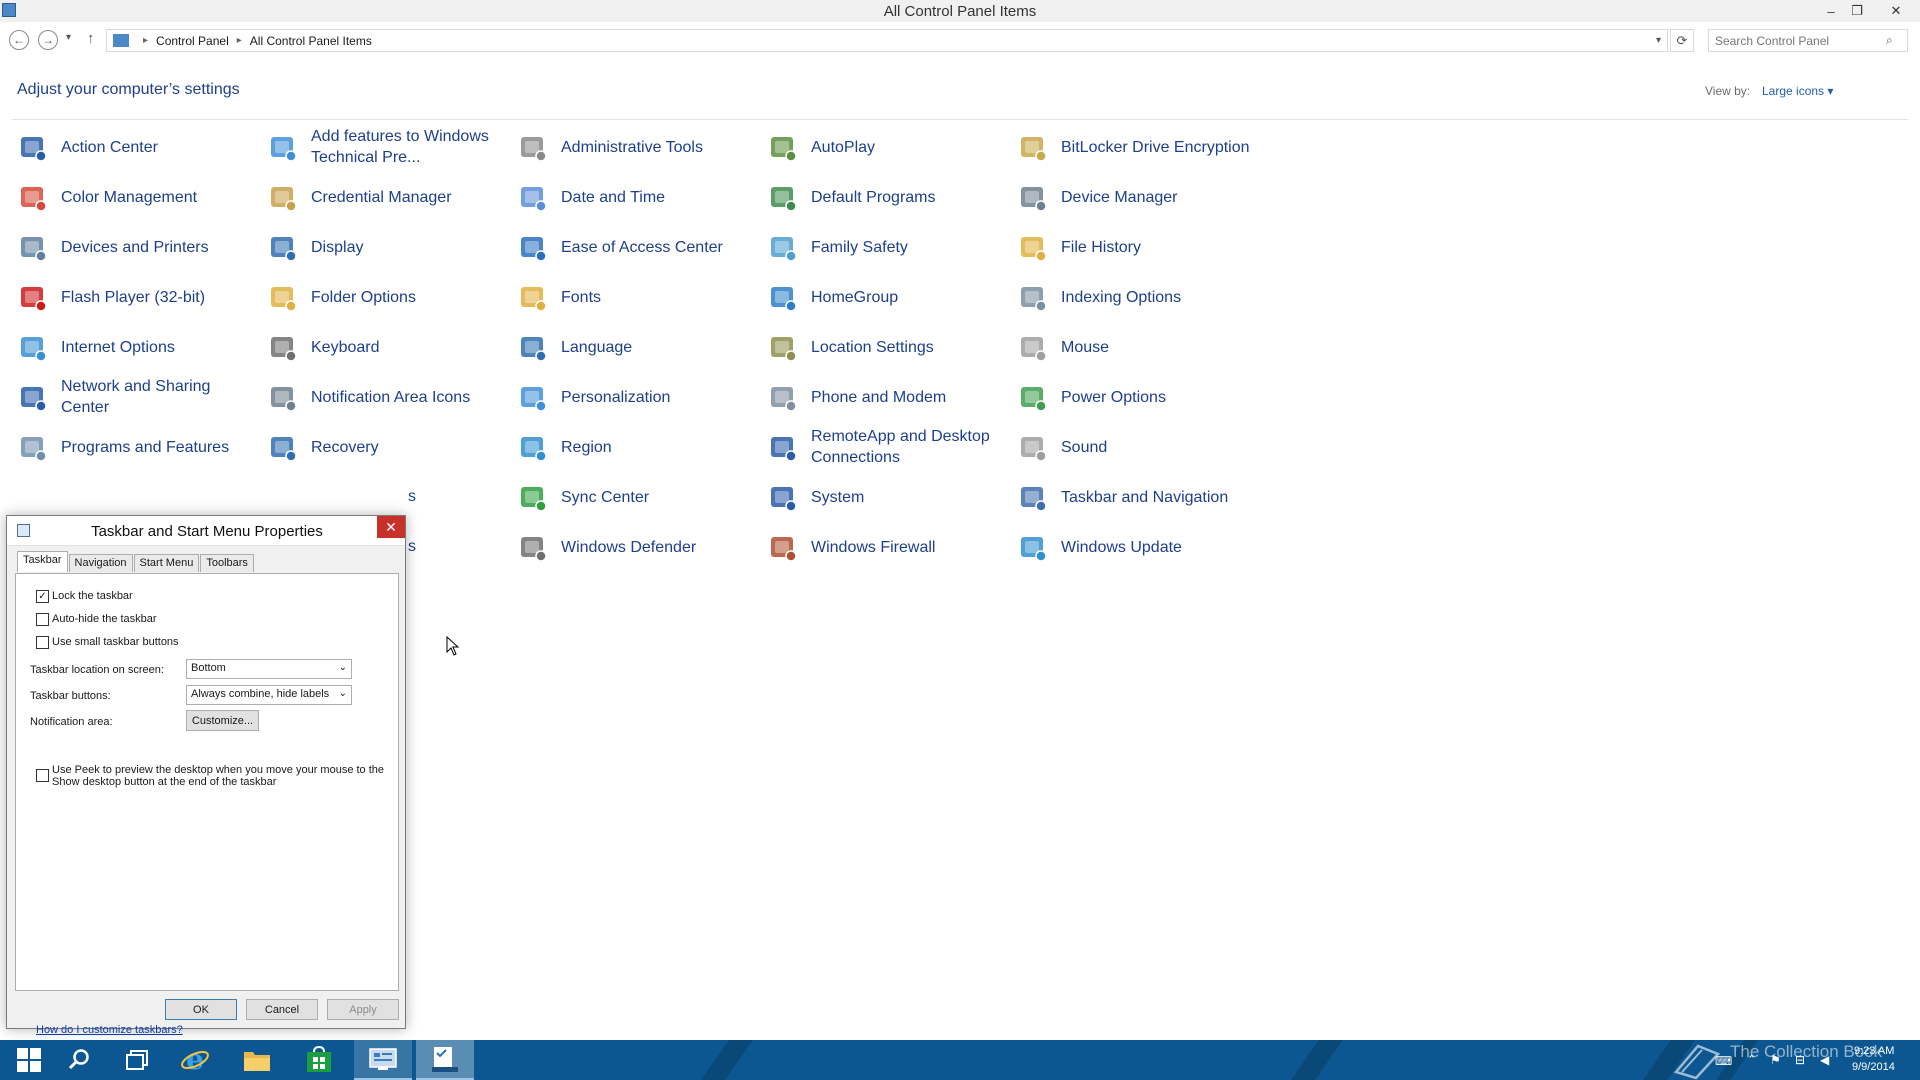 The image size is (1920, 1080). Describe the element at coordinates (42, 561) in the screenshot. I see `tab-taskbar: Taskbar` at that location.